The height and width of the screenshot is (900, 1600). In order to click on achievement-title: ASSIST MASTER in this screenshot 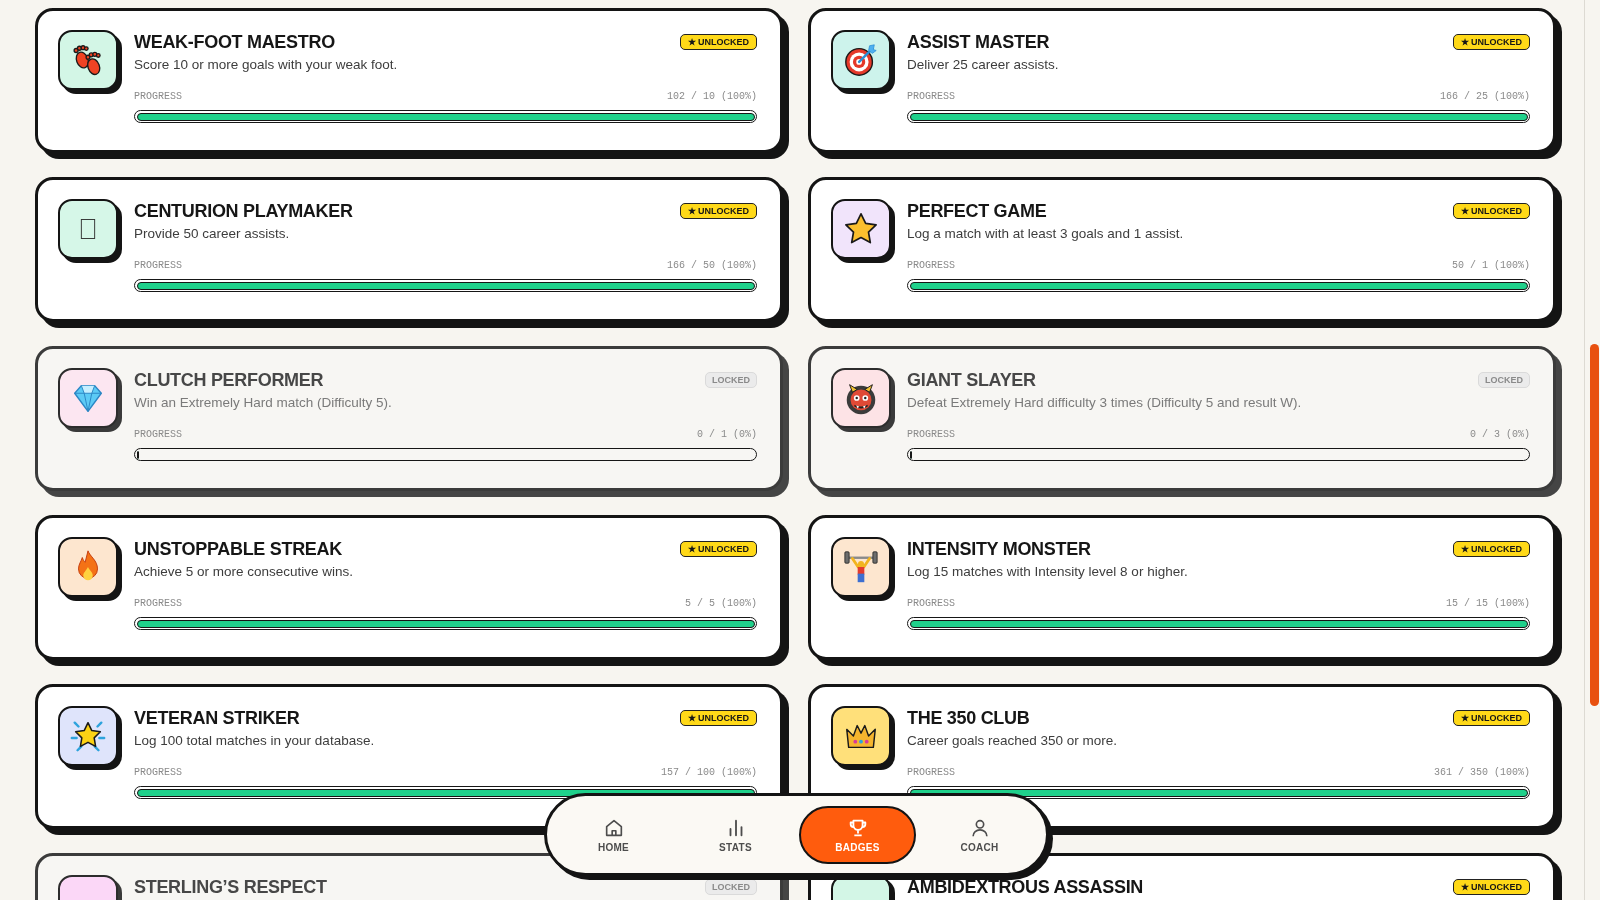, I will do `click(978, 42)`.